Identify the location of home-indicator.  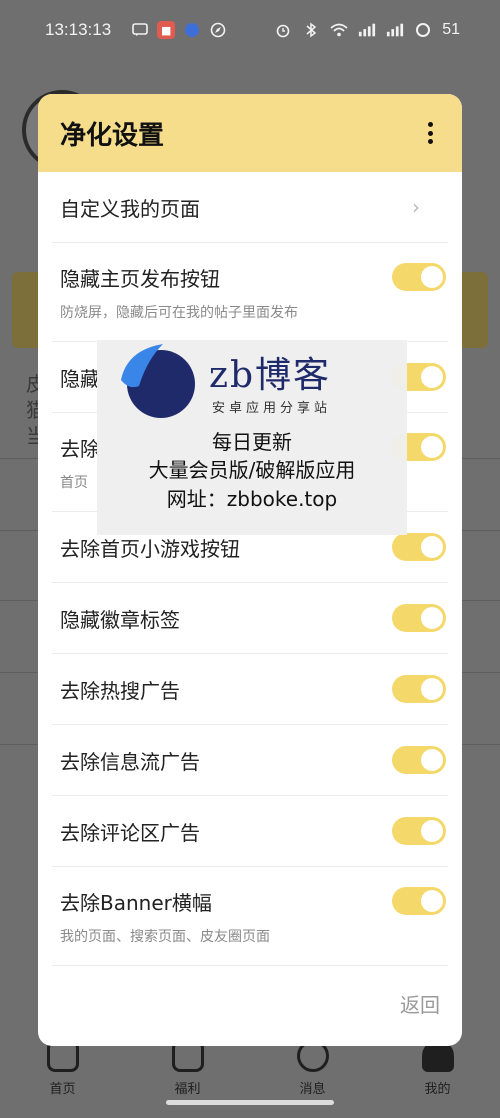
(250, 1102).